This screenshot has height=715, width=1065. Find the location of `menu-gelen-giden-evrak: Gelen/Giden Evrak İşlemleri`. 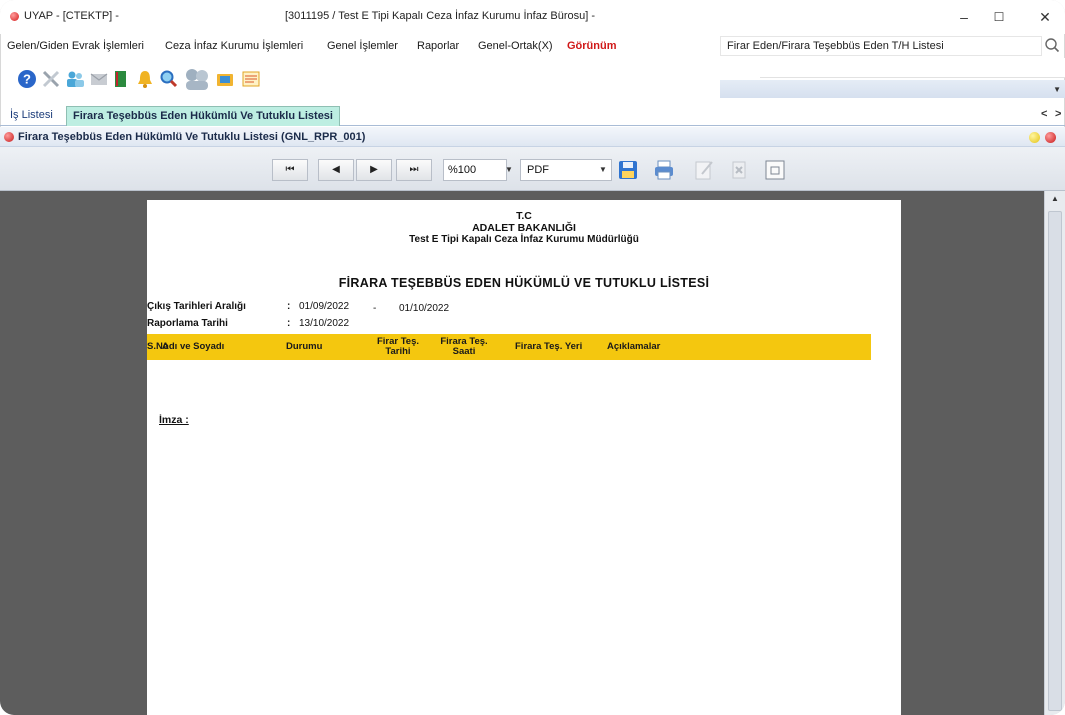

menu-gelen-giden-evrak: Gelen/Giden Evrak İşlemleri is located at coordinates (75, 46).